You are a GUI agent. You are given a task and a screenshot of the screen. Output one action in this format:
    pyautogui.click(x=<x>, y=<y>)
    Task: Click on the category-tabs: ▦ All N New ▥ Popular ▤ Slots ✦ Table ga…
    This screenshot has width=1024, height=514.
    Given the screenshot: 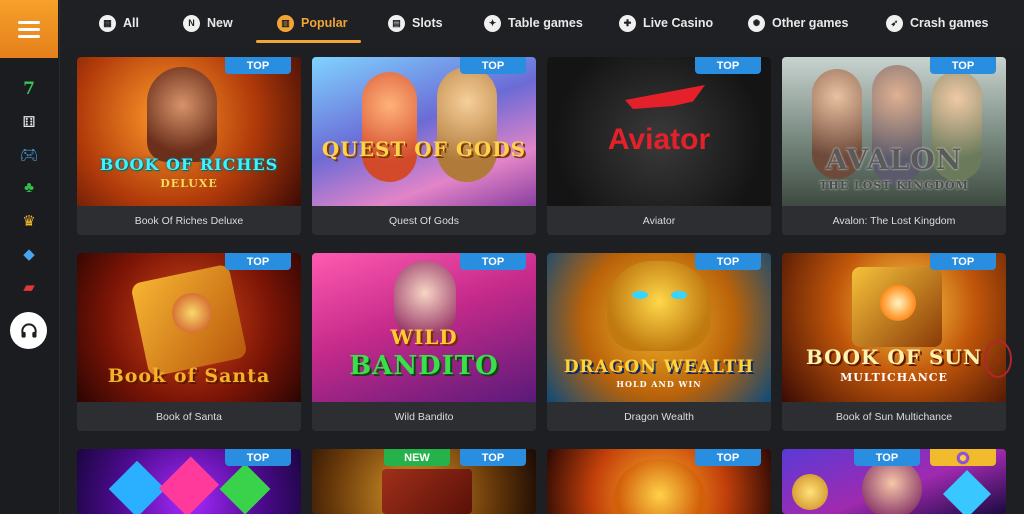 What is the action you would take?
    pyautogui.click(x=542, y=25)
    